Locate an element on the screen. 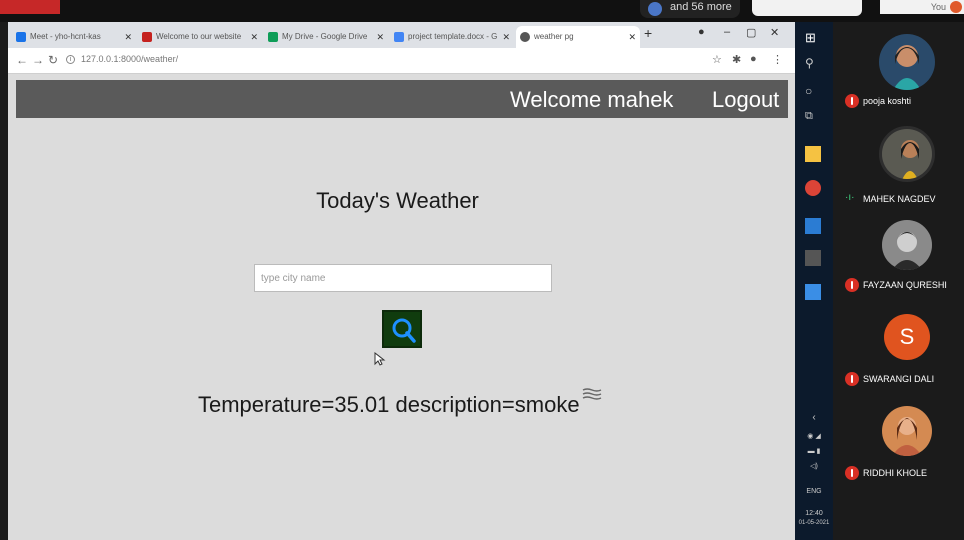 The height and width of the screenshot is (540, 964). search-button is located at coordinates (402, 329).